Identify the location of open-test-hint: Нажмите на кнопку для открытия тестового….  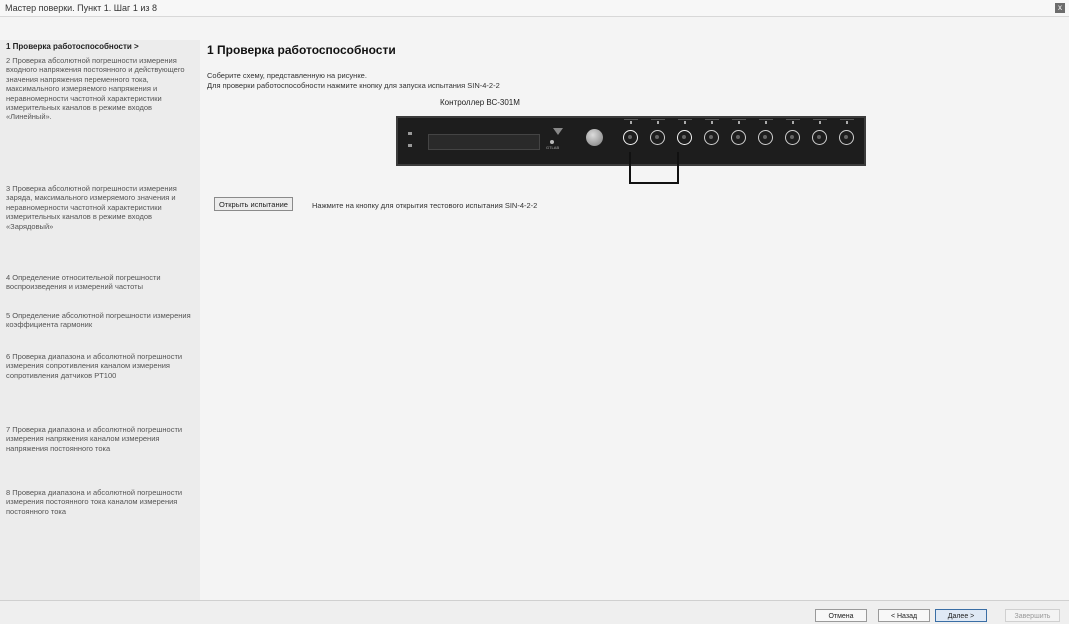
(425, 205).